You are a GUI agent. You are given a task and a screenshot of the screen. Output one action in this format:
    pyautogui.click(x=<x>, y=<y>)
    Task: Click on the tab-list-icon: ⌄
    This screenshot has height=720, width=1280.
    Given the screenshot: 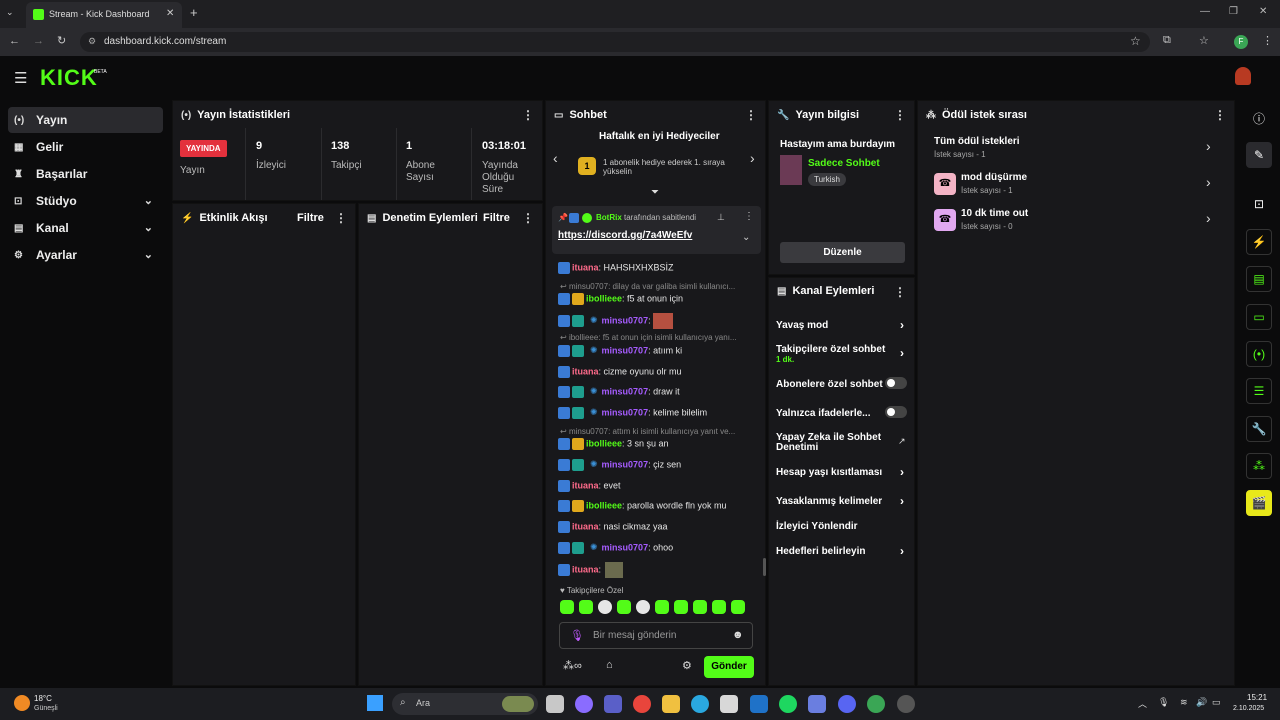 What is the action you would take?
    pyautogui.click(x=13, y=14)
    